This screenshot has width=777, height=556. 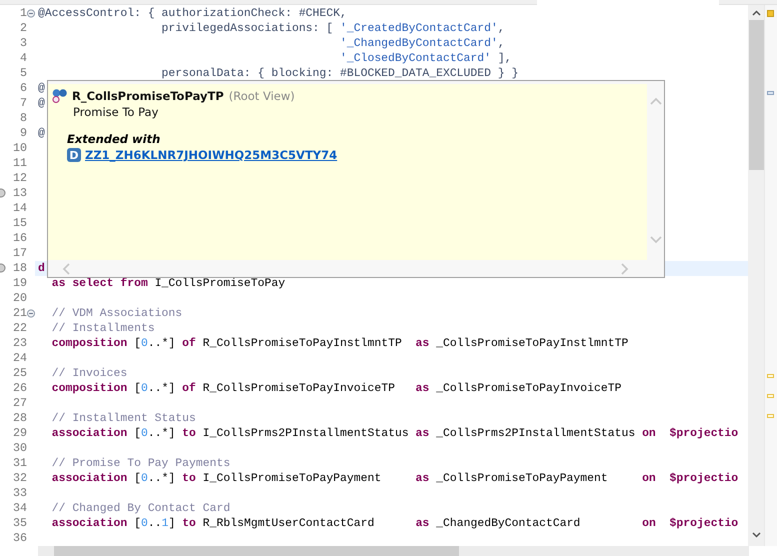 What do you see at coordinates (19, 433) in the screenshot?
I see `line-number: 29` at bounding box center [19, 433].